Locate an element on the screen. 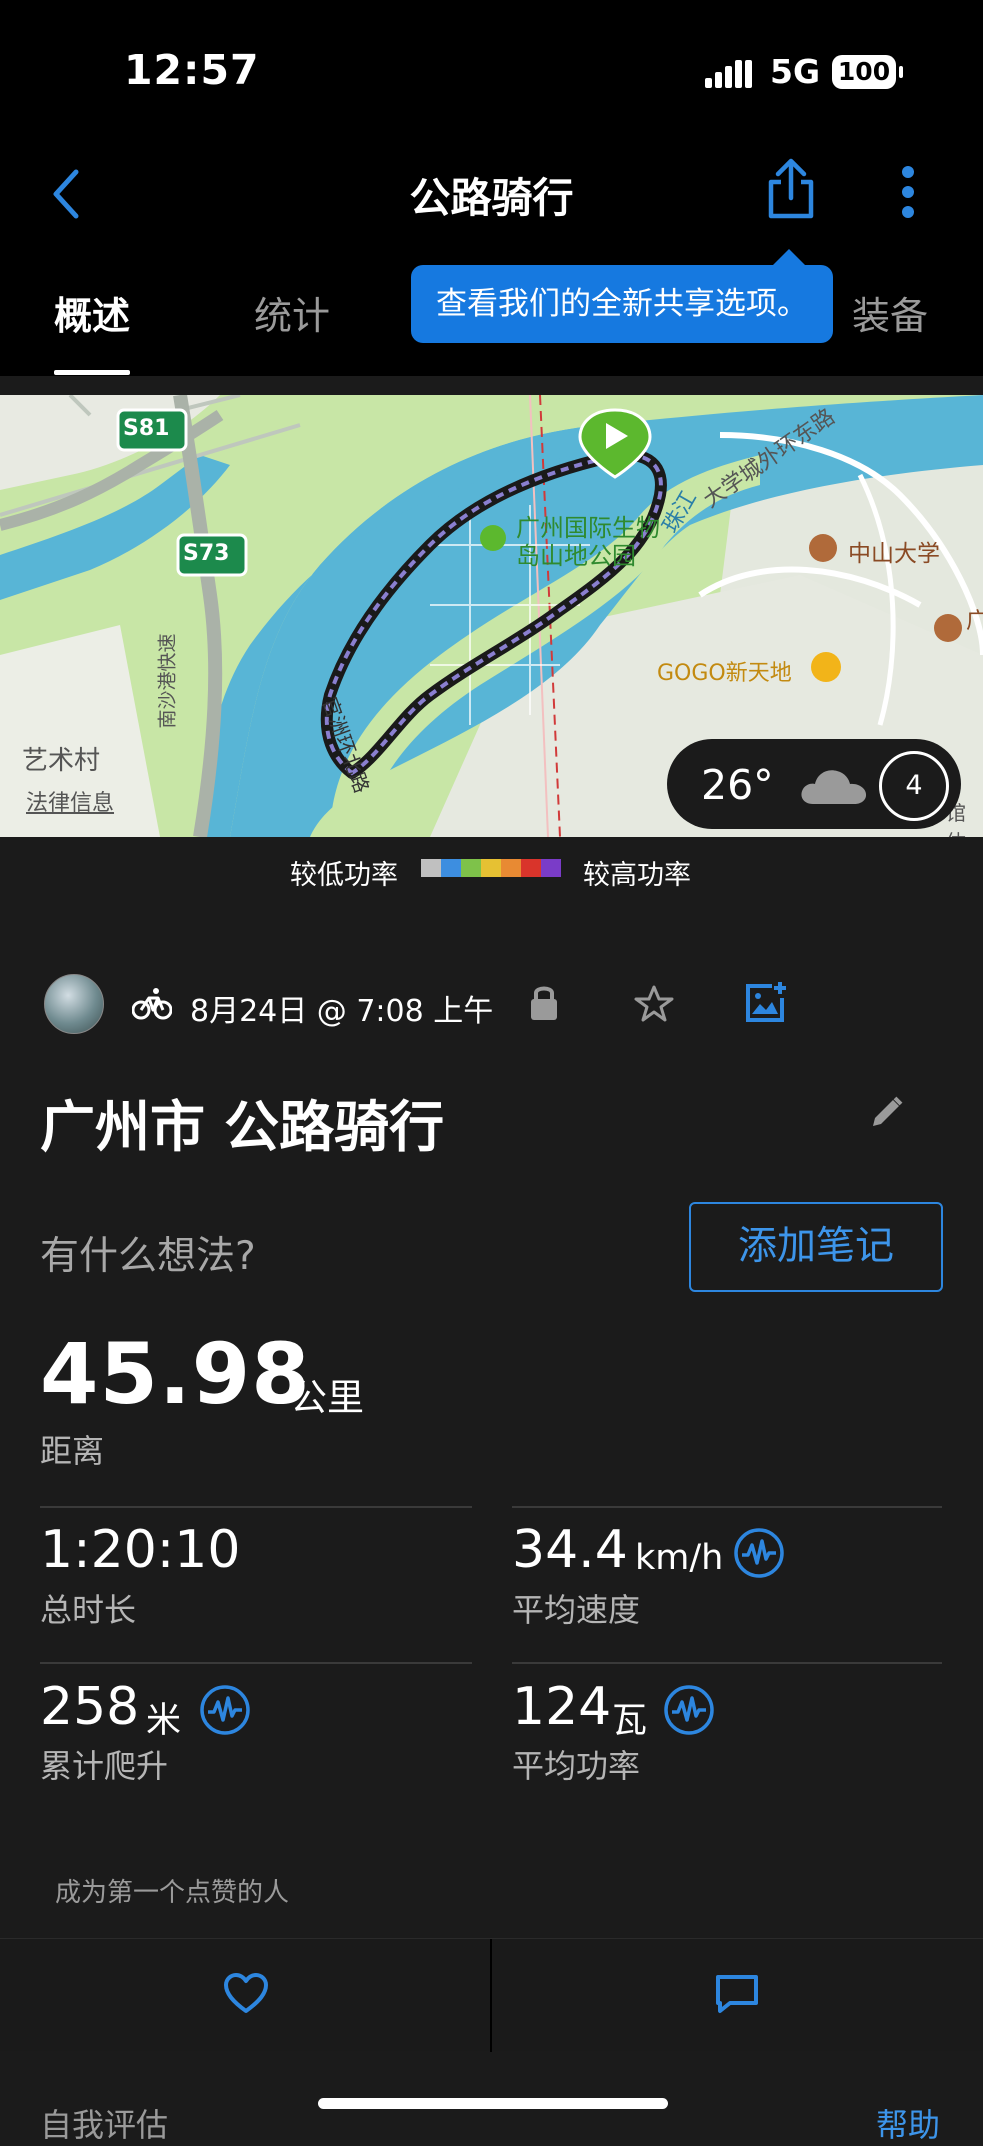  self-evaluation-label: 自我评估 is located at coordinates (104, 2125).